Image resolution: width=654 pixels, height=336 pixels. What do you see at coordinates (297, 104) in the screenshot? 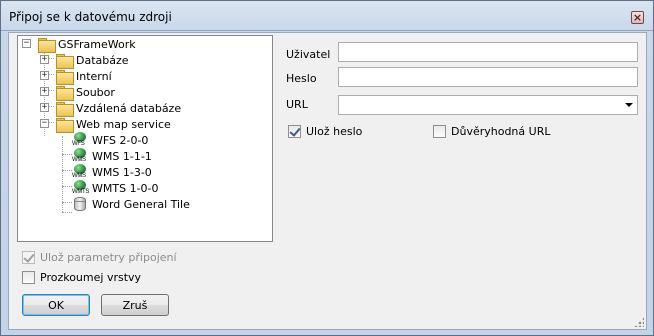
I see `url-label: URL` at bounding box center [297, 104].